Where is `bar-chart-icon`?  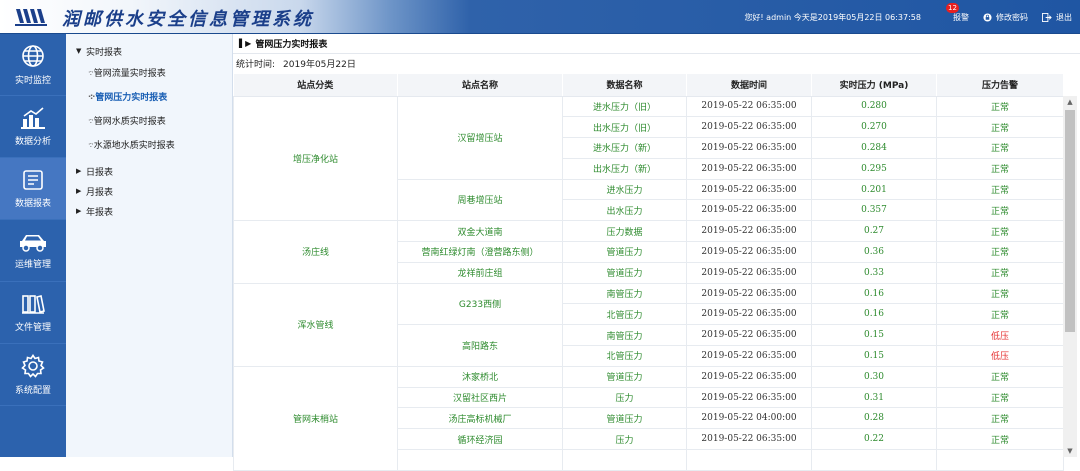 bar-chart-icon is located at coordinates (33, 117).